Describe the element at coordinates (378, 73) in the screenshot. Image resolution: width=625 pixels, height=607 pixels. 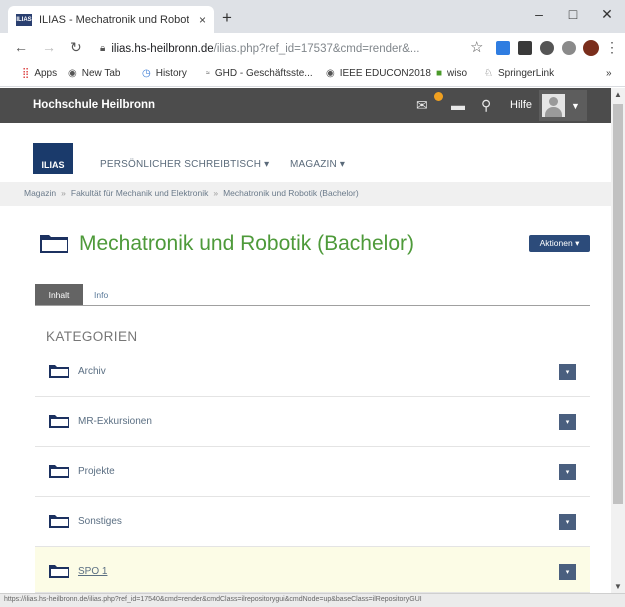
I see `bookmark-ieee: ◉ IEEE EDUCON2018` at that location.